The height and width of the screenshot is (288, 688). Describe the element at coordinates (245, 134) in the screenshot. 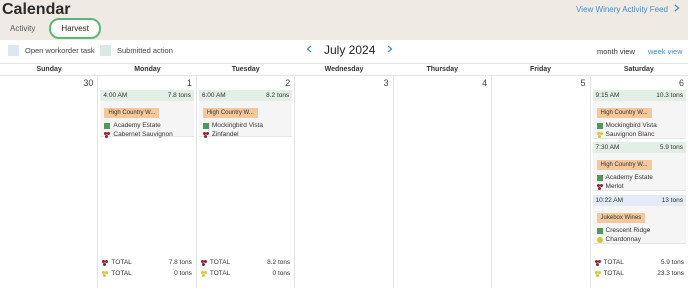

I see `variety-line: Zinfandel` at that location.